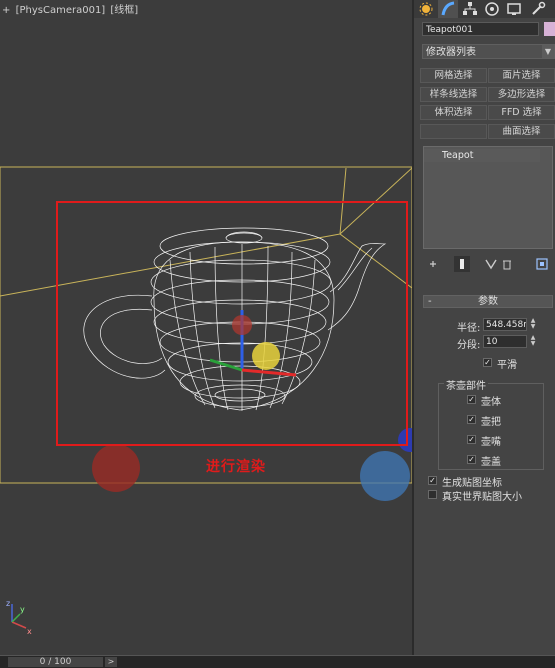 This screenshot has height=668, width=555. I want to click on gen-mapping-label: 生成贴图坐标, so click(472, 483).